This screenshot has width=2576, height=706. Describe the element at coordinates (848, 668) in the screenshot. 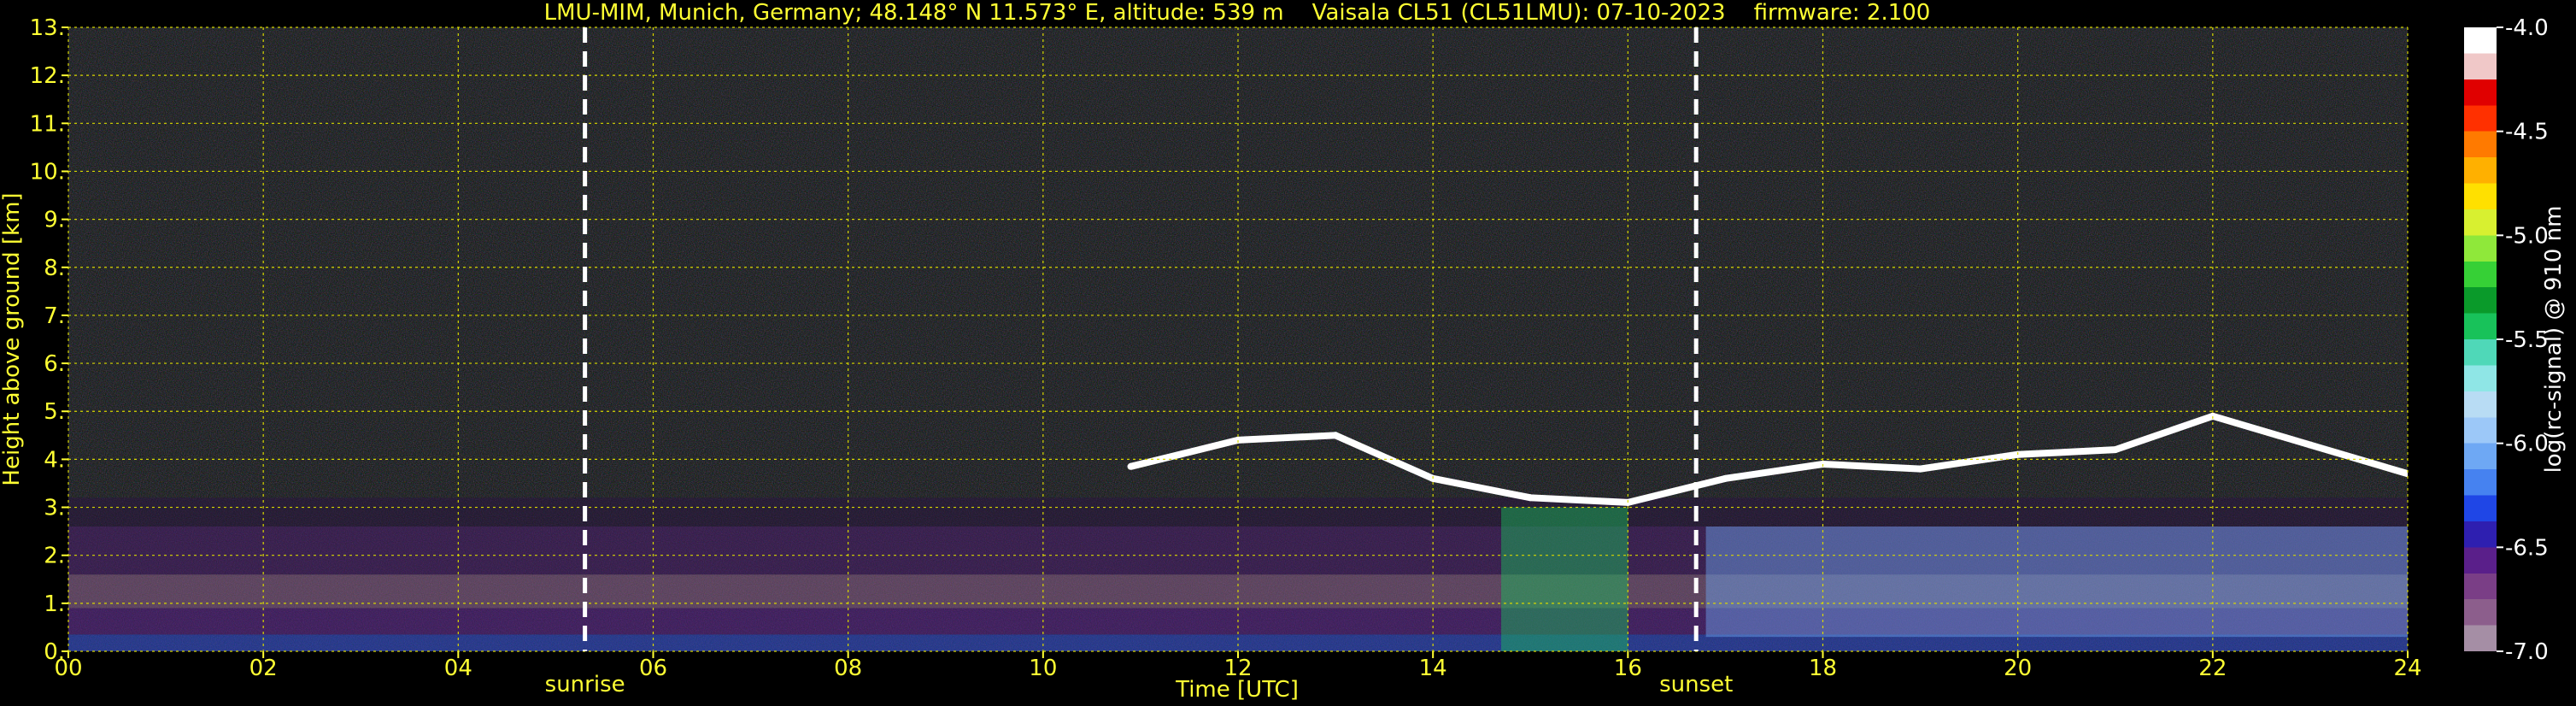

I see `x-tick-label: 08` at that location.